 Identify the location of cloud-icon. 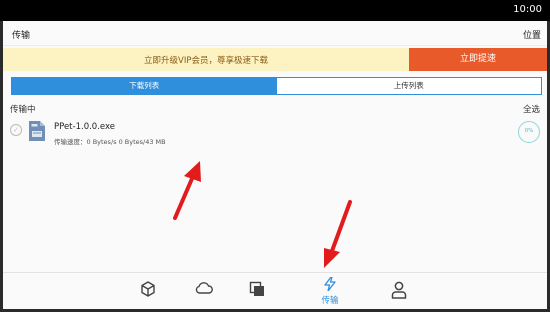
(204, 288).